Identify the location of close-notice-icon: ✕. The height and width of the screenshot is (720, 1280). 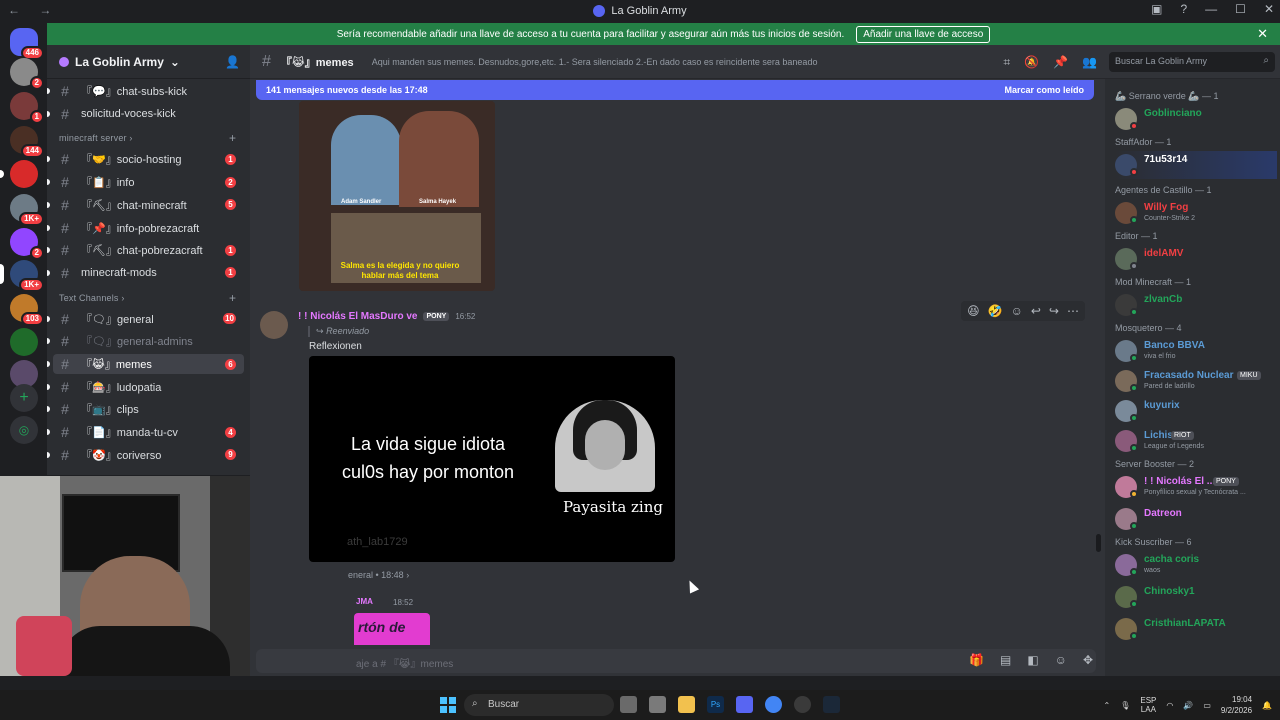
(1262, 34).